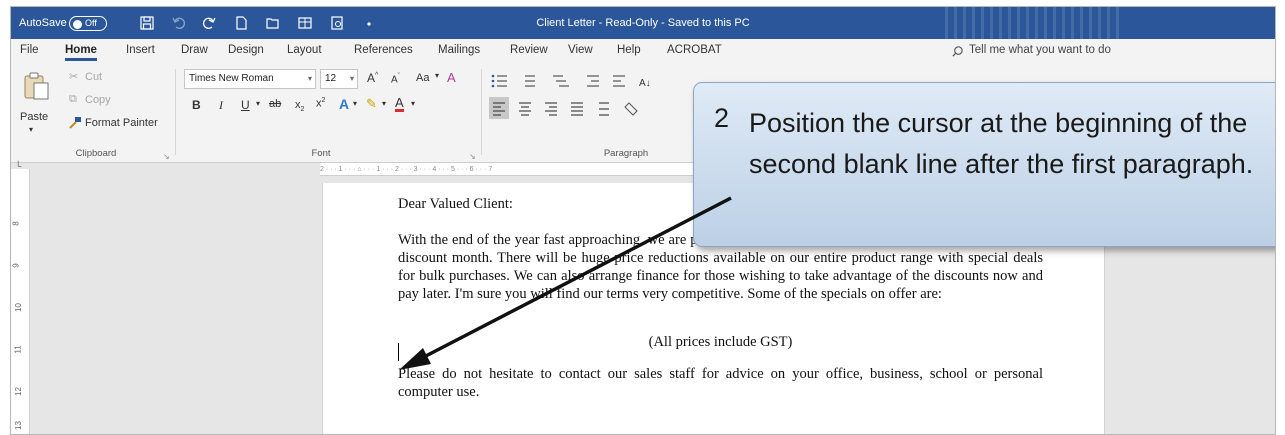  Describe the element at coordinates (320, 103) in the screenshot. I see `superscript-icon: x2` at that location.